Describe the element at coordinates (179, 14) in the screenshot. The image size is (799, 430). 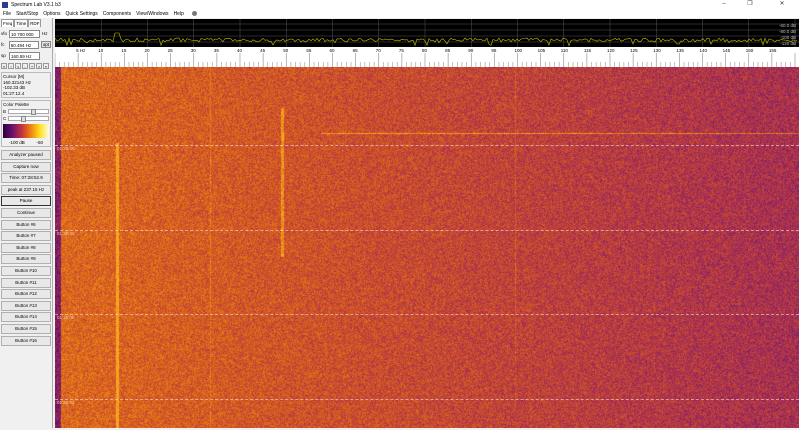
I see `menu-help: Help` at that location.